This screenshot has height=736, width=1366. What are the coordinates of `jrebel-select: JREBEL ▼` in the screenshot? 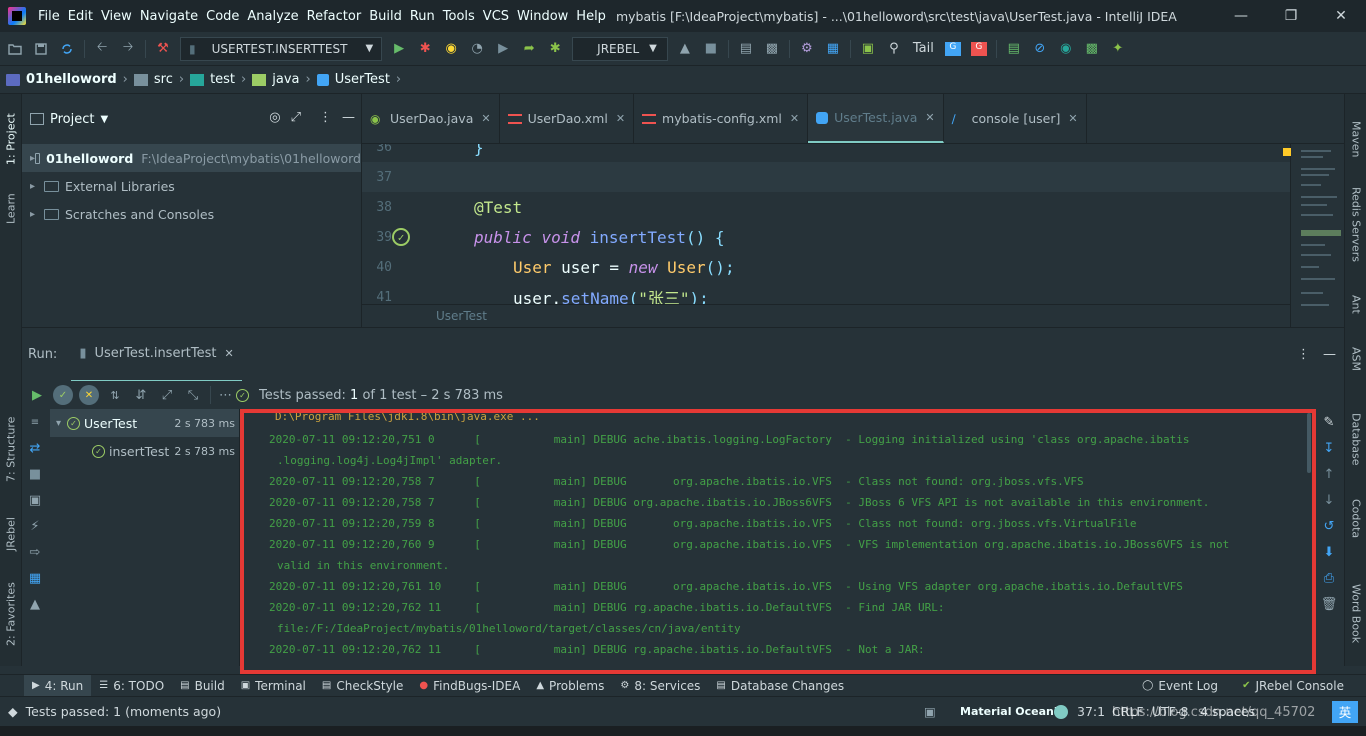 It's located at (620, 48).